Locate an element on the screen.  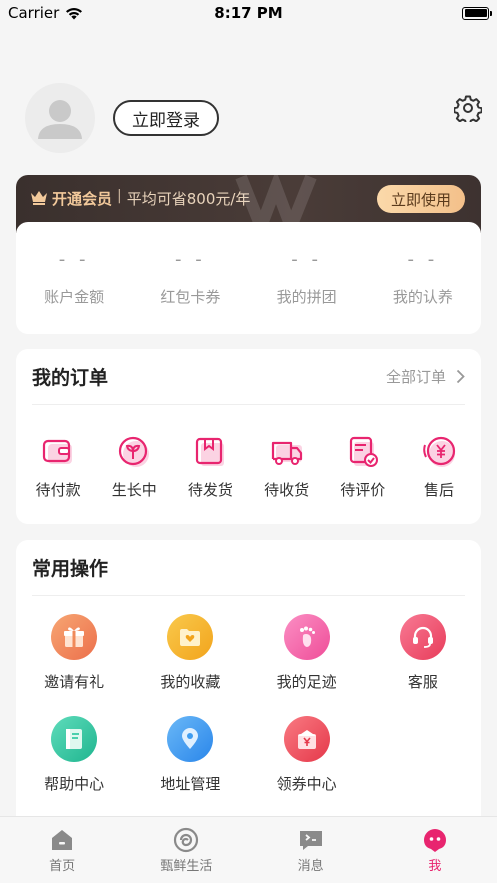
tab-label: 甄鲜生活 is located at coordinates (186, 866).